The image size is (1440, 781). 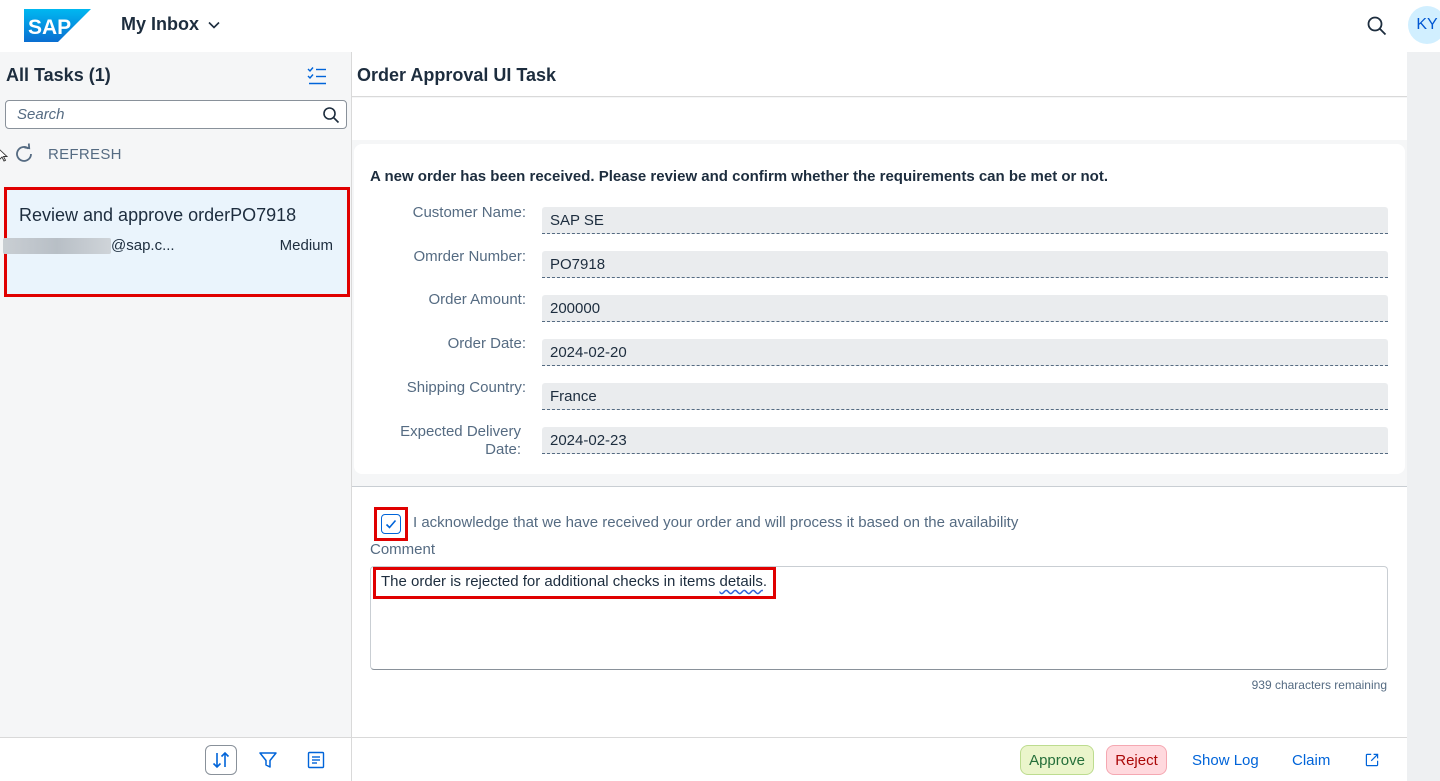 What do you see at coordinates (49, 27) in the screenshot?
I see `svg-text: SAP` at bounding box center [49, 27].